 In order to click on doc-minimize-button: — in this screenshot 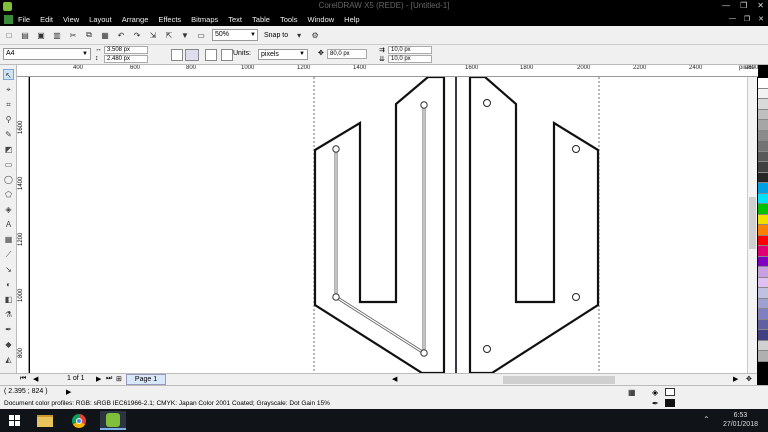, I will do `click(732, 19)`.